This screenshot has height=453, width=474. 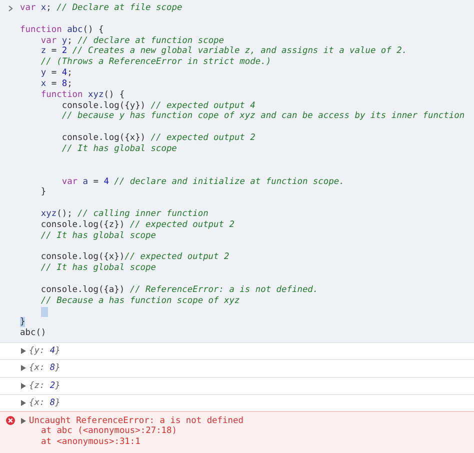 I want to click on code-line: xyz(); // calling inner function, so click(x=124, y=214).